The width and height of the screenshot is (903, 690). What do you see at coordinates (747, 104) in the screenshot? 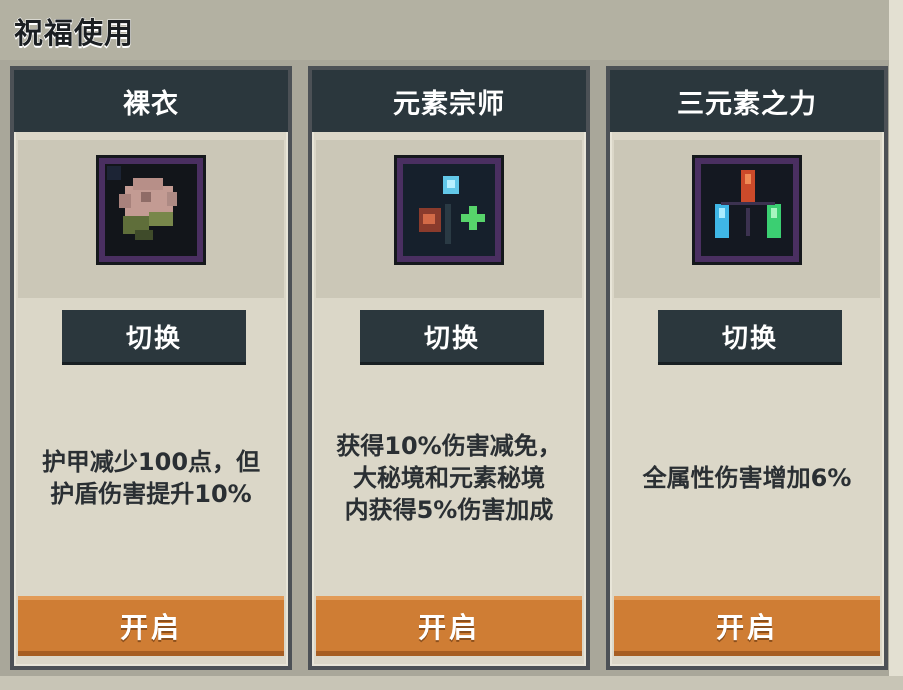
I see `card-title: 三元素之力` at bounding box center [747, 104].